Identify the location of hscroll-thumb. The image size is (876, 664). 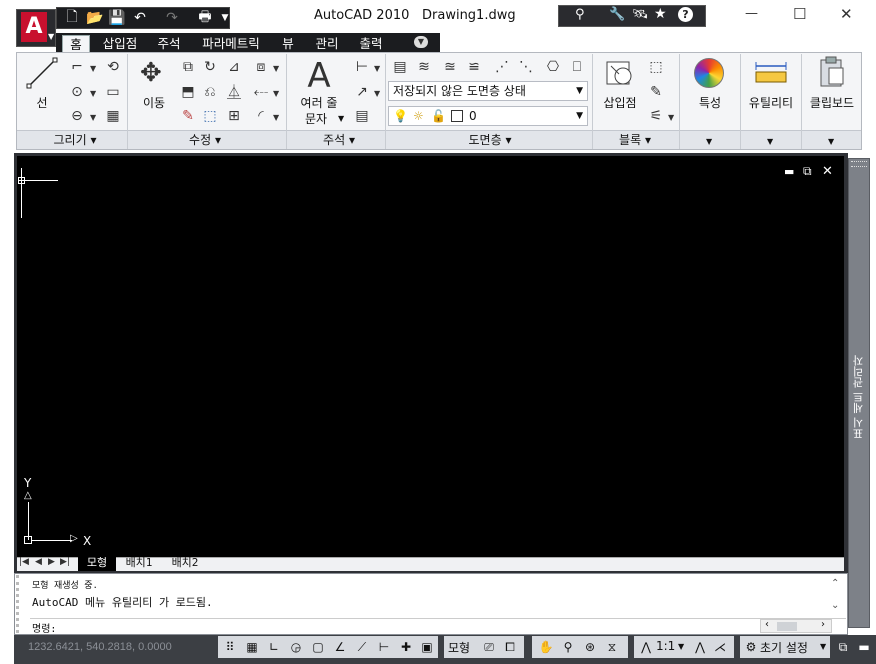
(787, 626).